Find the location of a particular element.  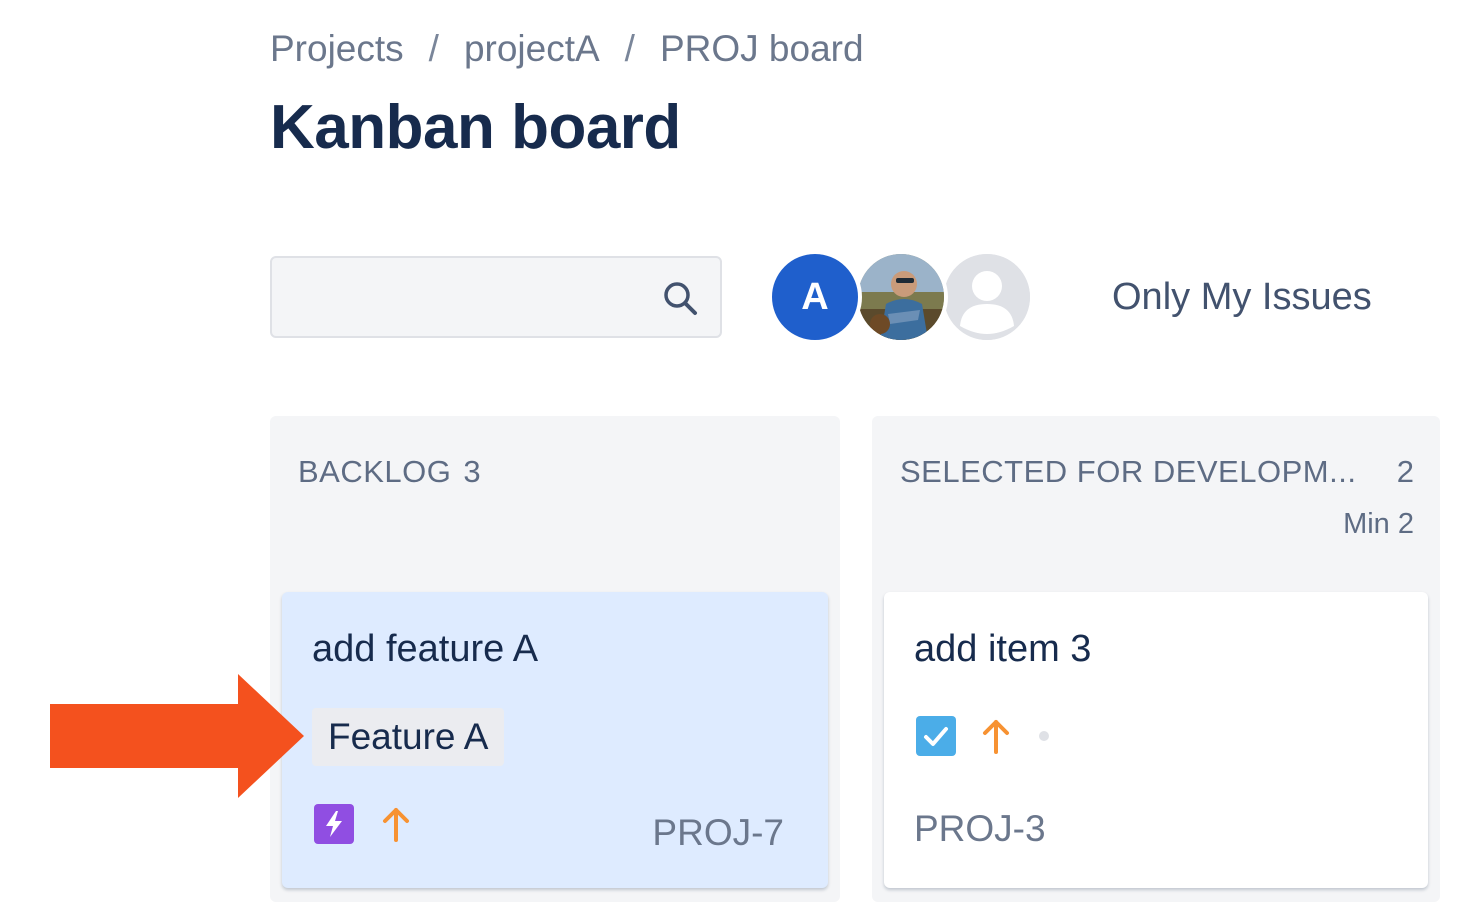

story-lightning-icon is located at coordinates (334, 824).